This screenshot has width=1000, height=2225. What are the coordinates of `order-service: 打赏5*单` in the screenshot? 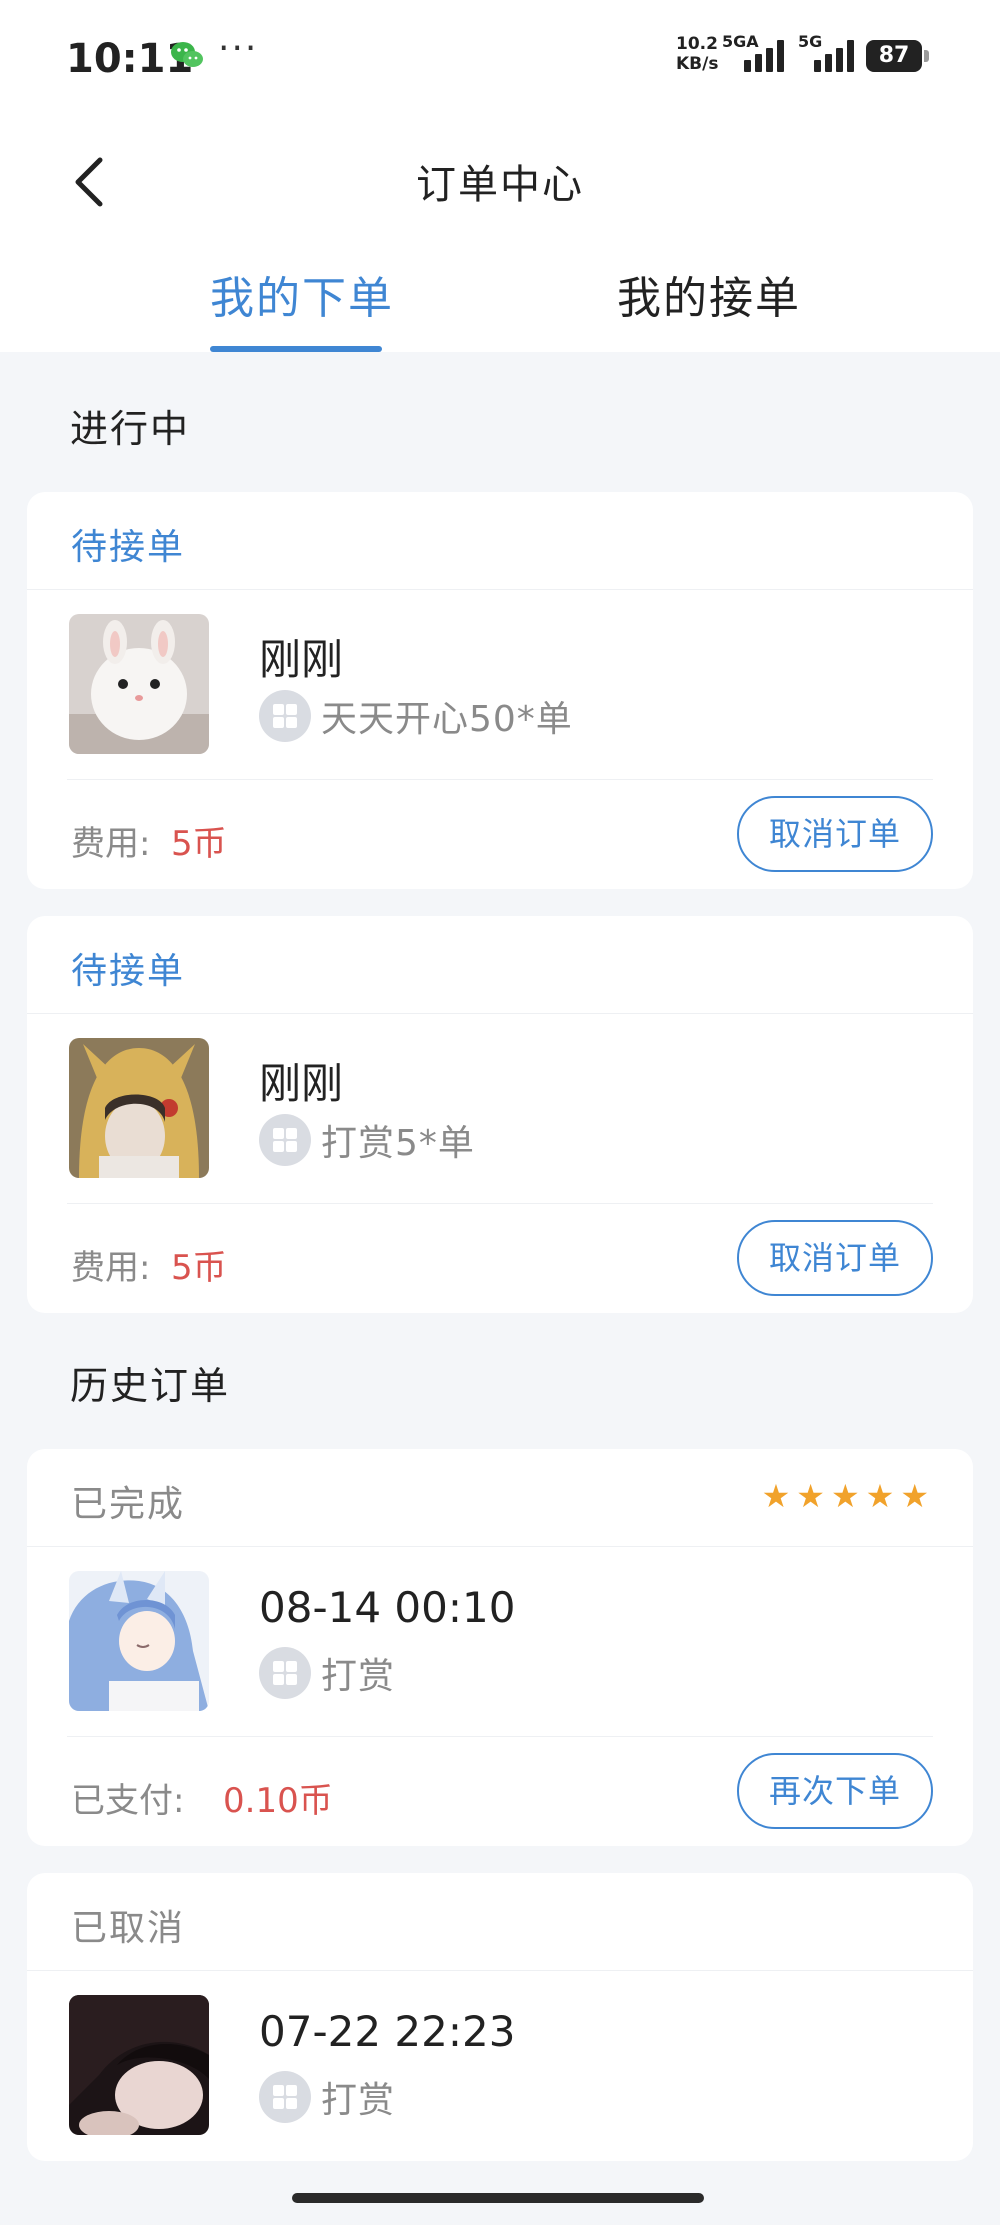 It's located at (398, 1143).